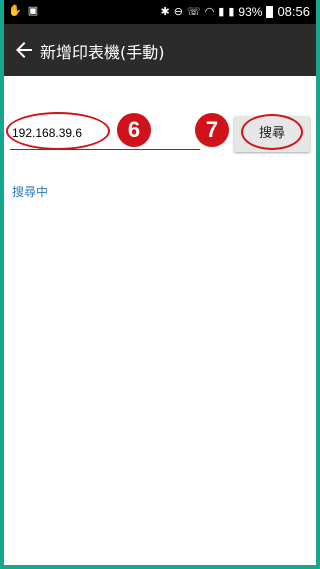  Describe the element at coordinates (102, 52) in the screenshot. I see `page-title: 新增印表機(手動)` at that location.